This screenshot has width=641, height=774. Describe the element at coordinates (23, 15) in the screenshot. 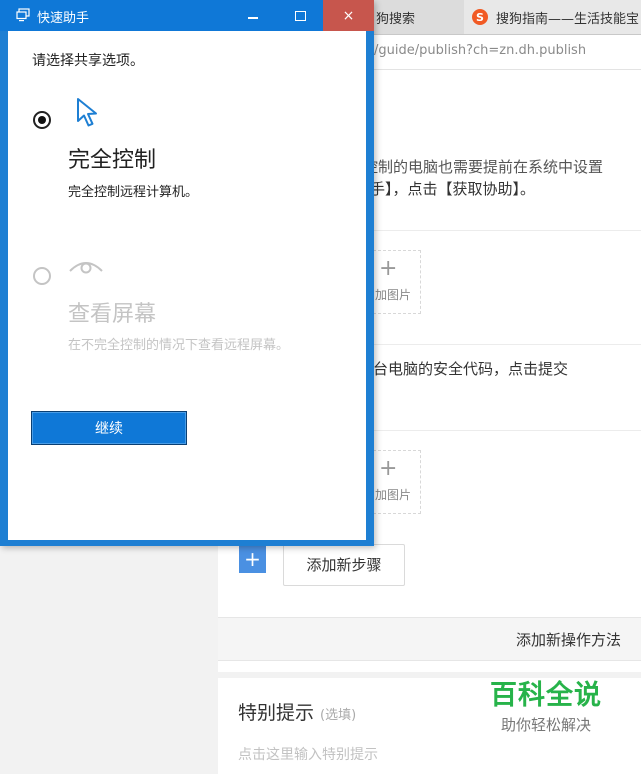

I see `quick-assist-icon` at that location.